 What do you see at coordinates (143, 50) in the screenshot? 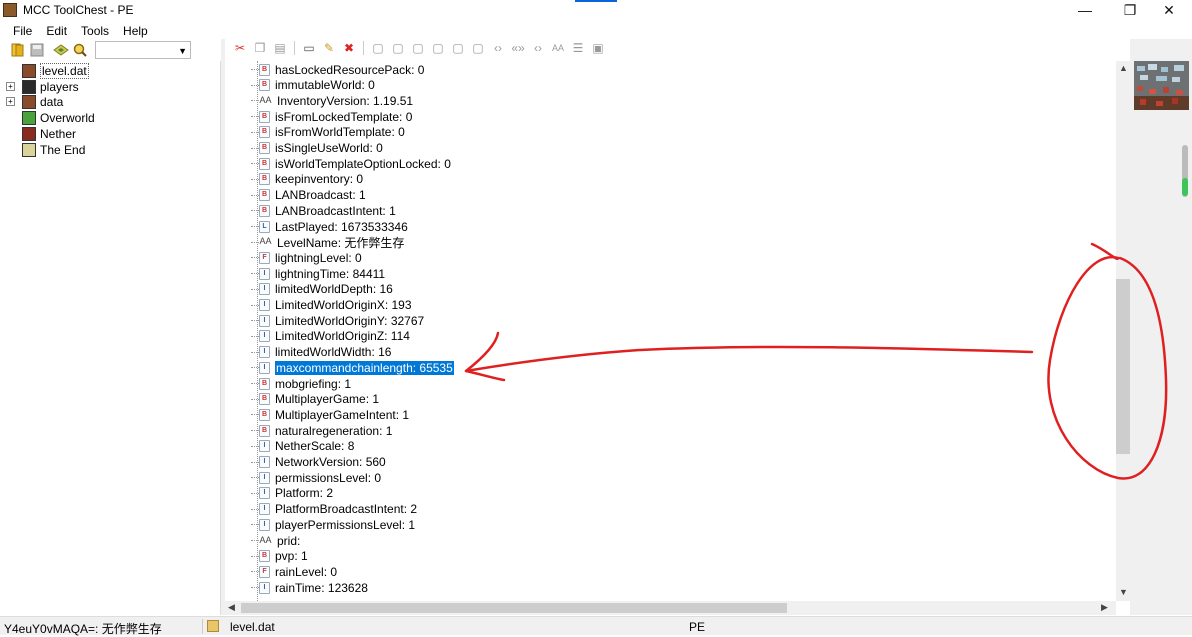
I see `world-combo: ▼` at bounding box center [143, 50].